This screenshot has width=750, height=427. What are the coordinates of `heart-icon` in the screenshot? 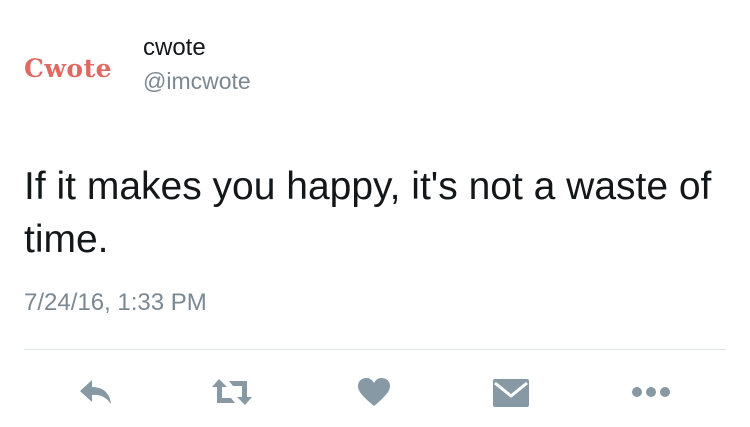 It's located at (374, 392).